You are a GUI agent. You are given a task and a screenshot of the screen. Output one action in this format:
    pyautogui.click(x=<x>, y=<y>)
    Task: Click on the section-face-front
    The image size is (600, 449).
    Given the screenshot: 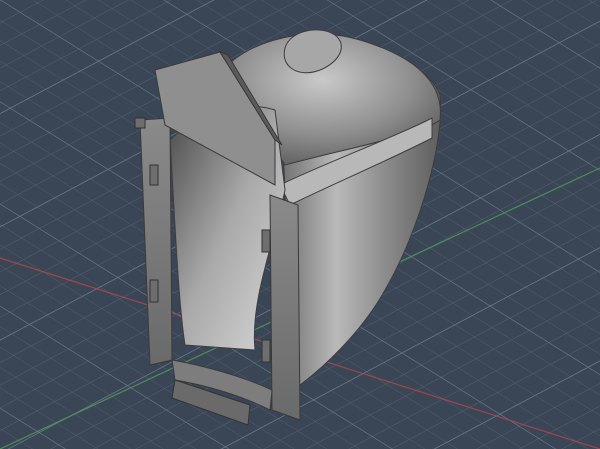 What is the action you would take?
    pyautogui.click(x=285, y=307)
    